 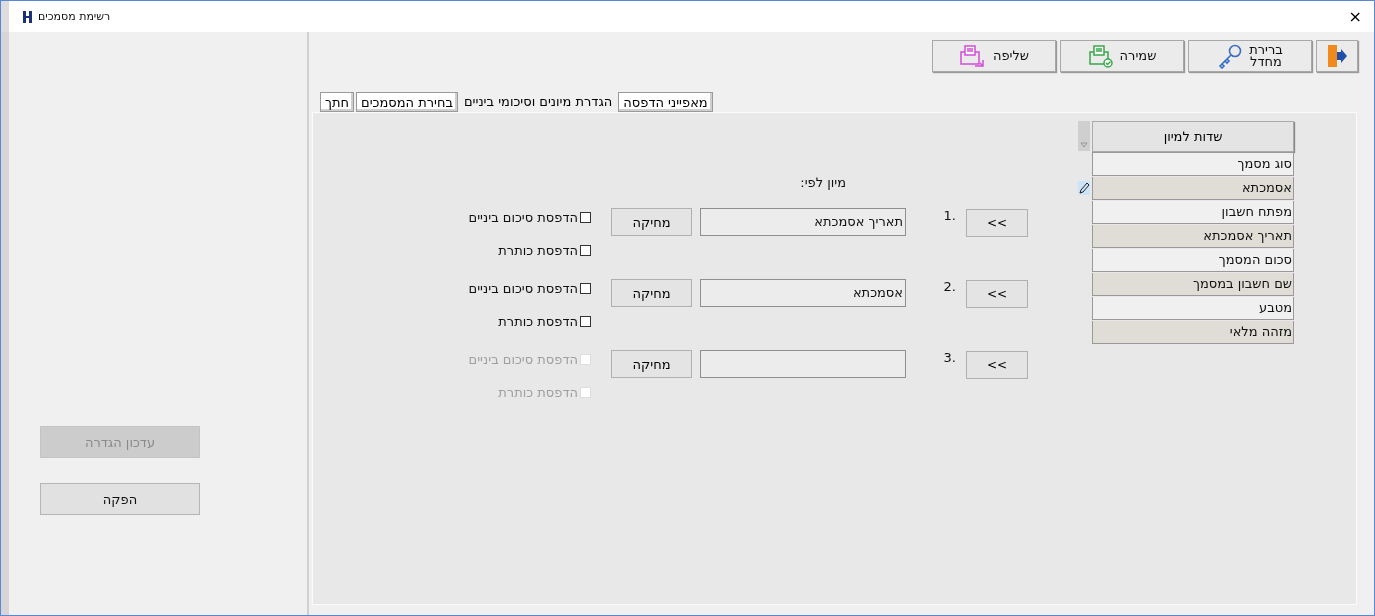 I want to click on list-item: שם חשבון במסמך, so click(x=1193, y=284).